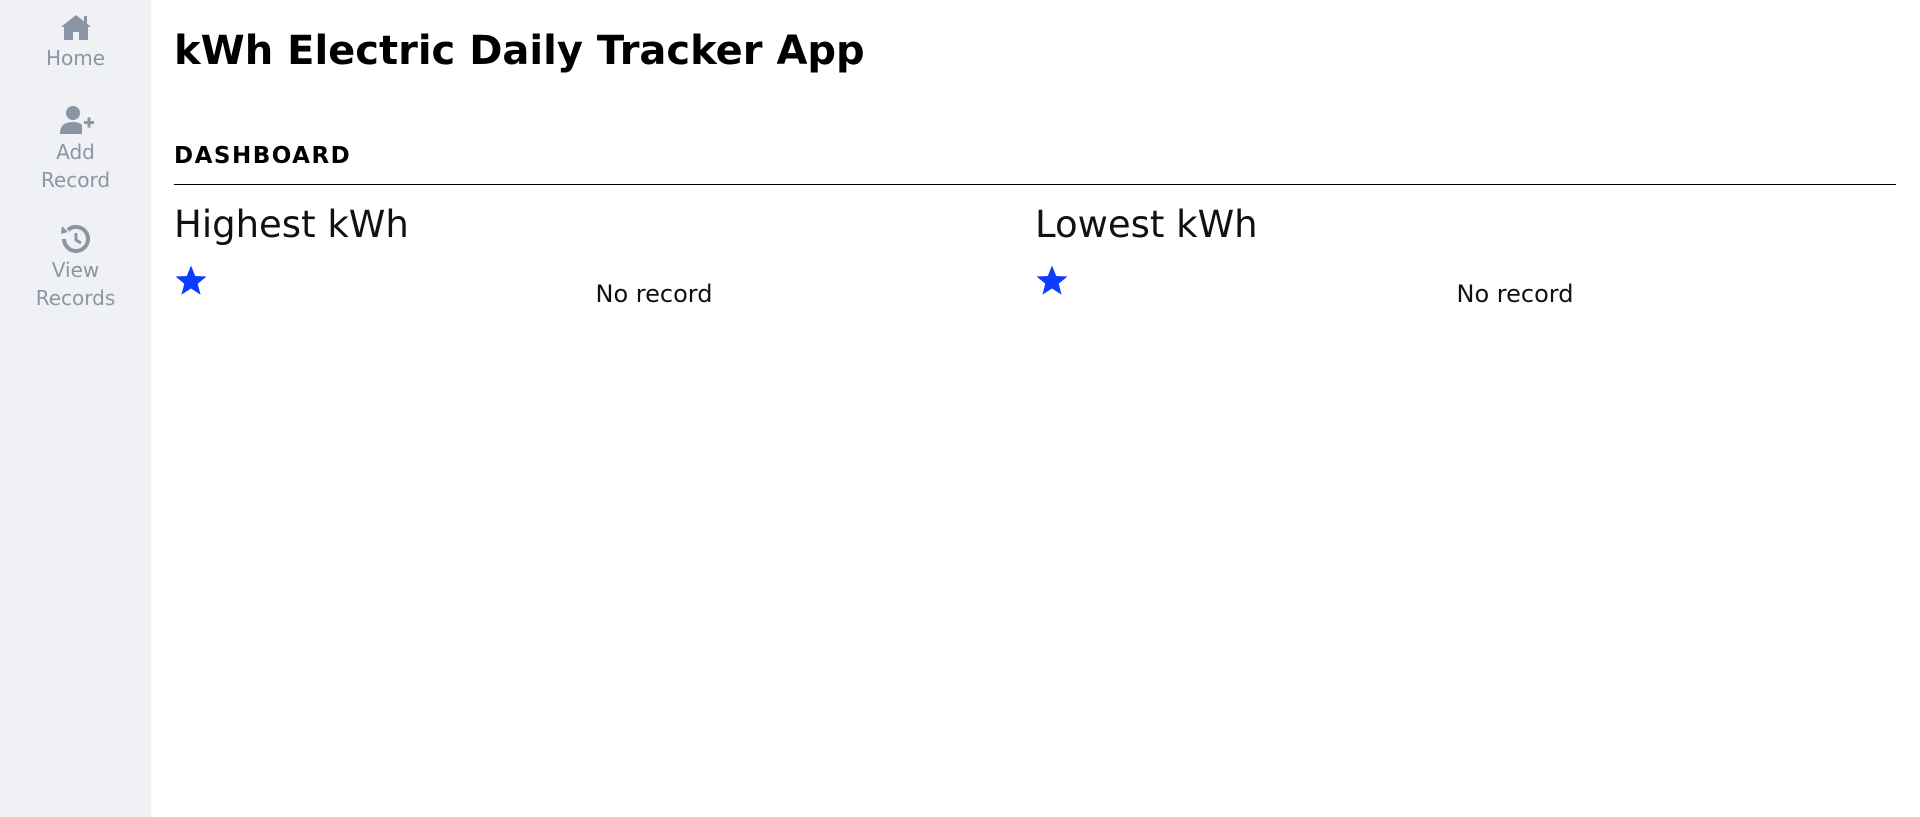  What do you see at coordinates (1035, 184) in the screenshot?
I see `divider` at bounding box center [1035, 184].